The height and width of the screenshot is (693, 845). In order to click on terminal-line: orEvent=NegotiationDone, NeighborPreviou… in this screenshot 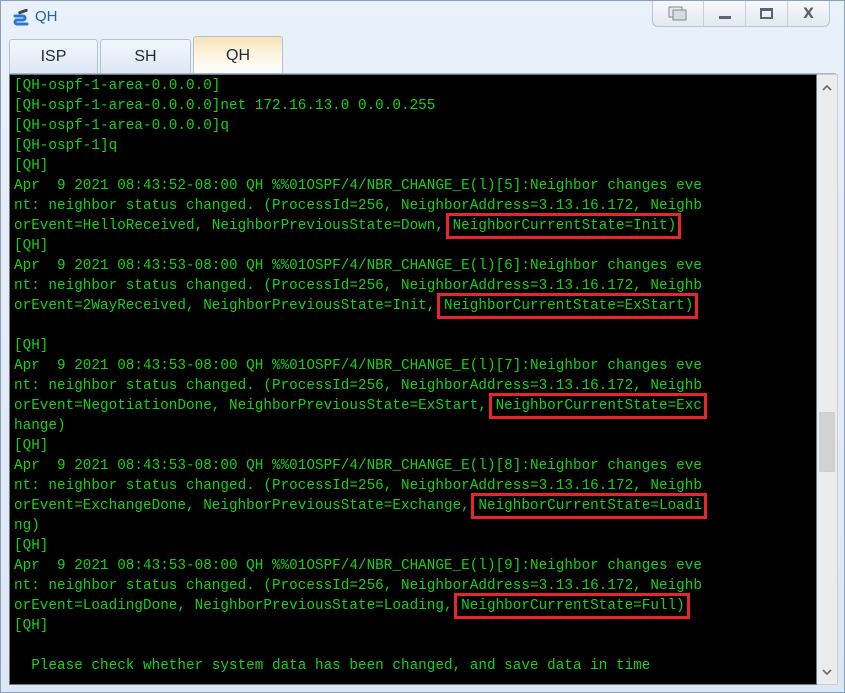, I will do `click(358, 406)`.